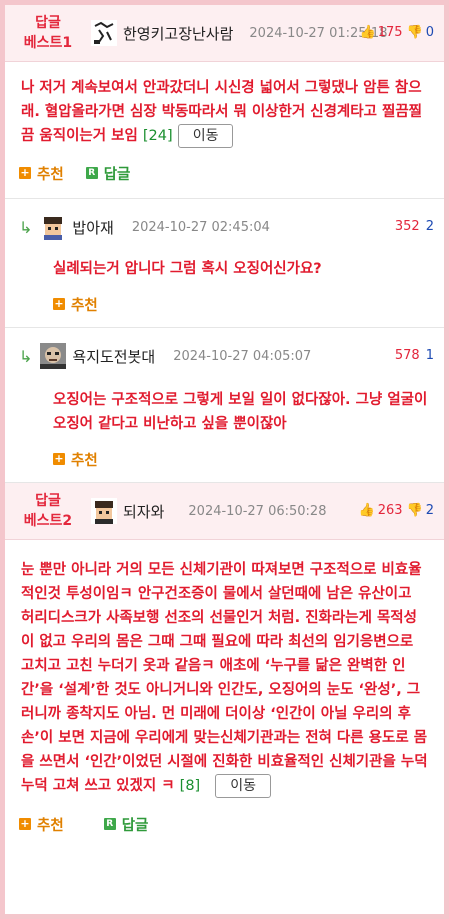 This screenshot has width=449, height=919. Describe the element at coordinates (200, 227) in the screenshot. I see `comment-date: 2024-10-27 02:45:04` at that location.